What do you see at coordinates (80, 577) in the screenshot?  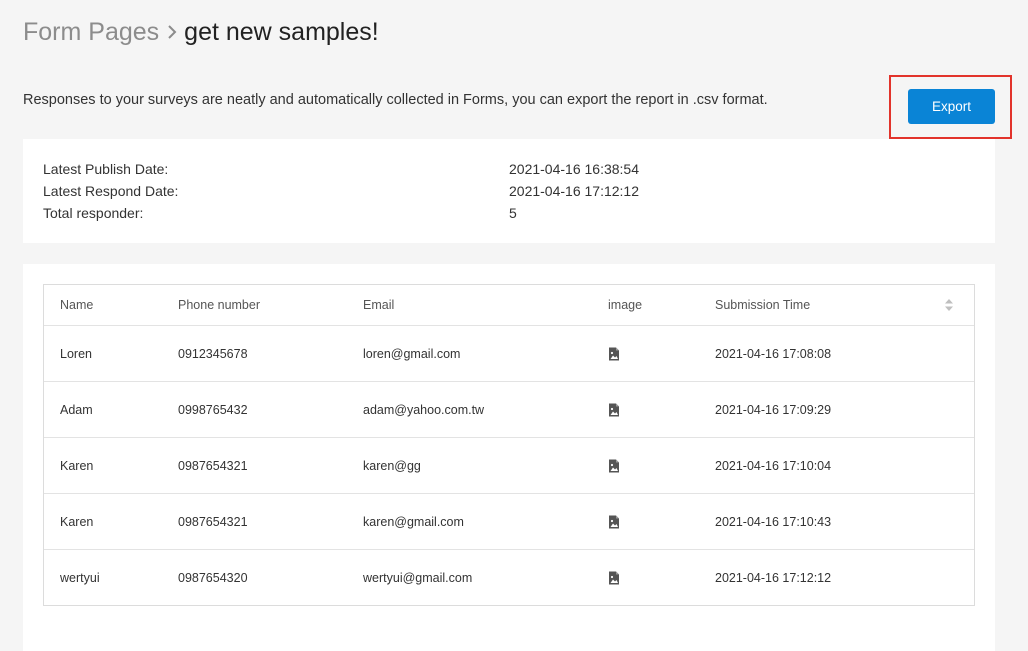 I see `cell-name: wertyui` at bounding box center [80, 577].